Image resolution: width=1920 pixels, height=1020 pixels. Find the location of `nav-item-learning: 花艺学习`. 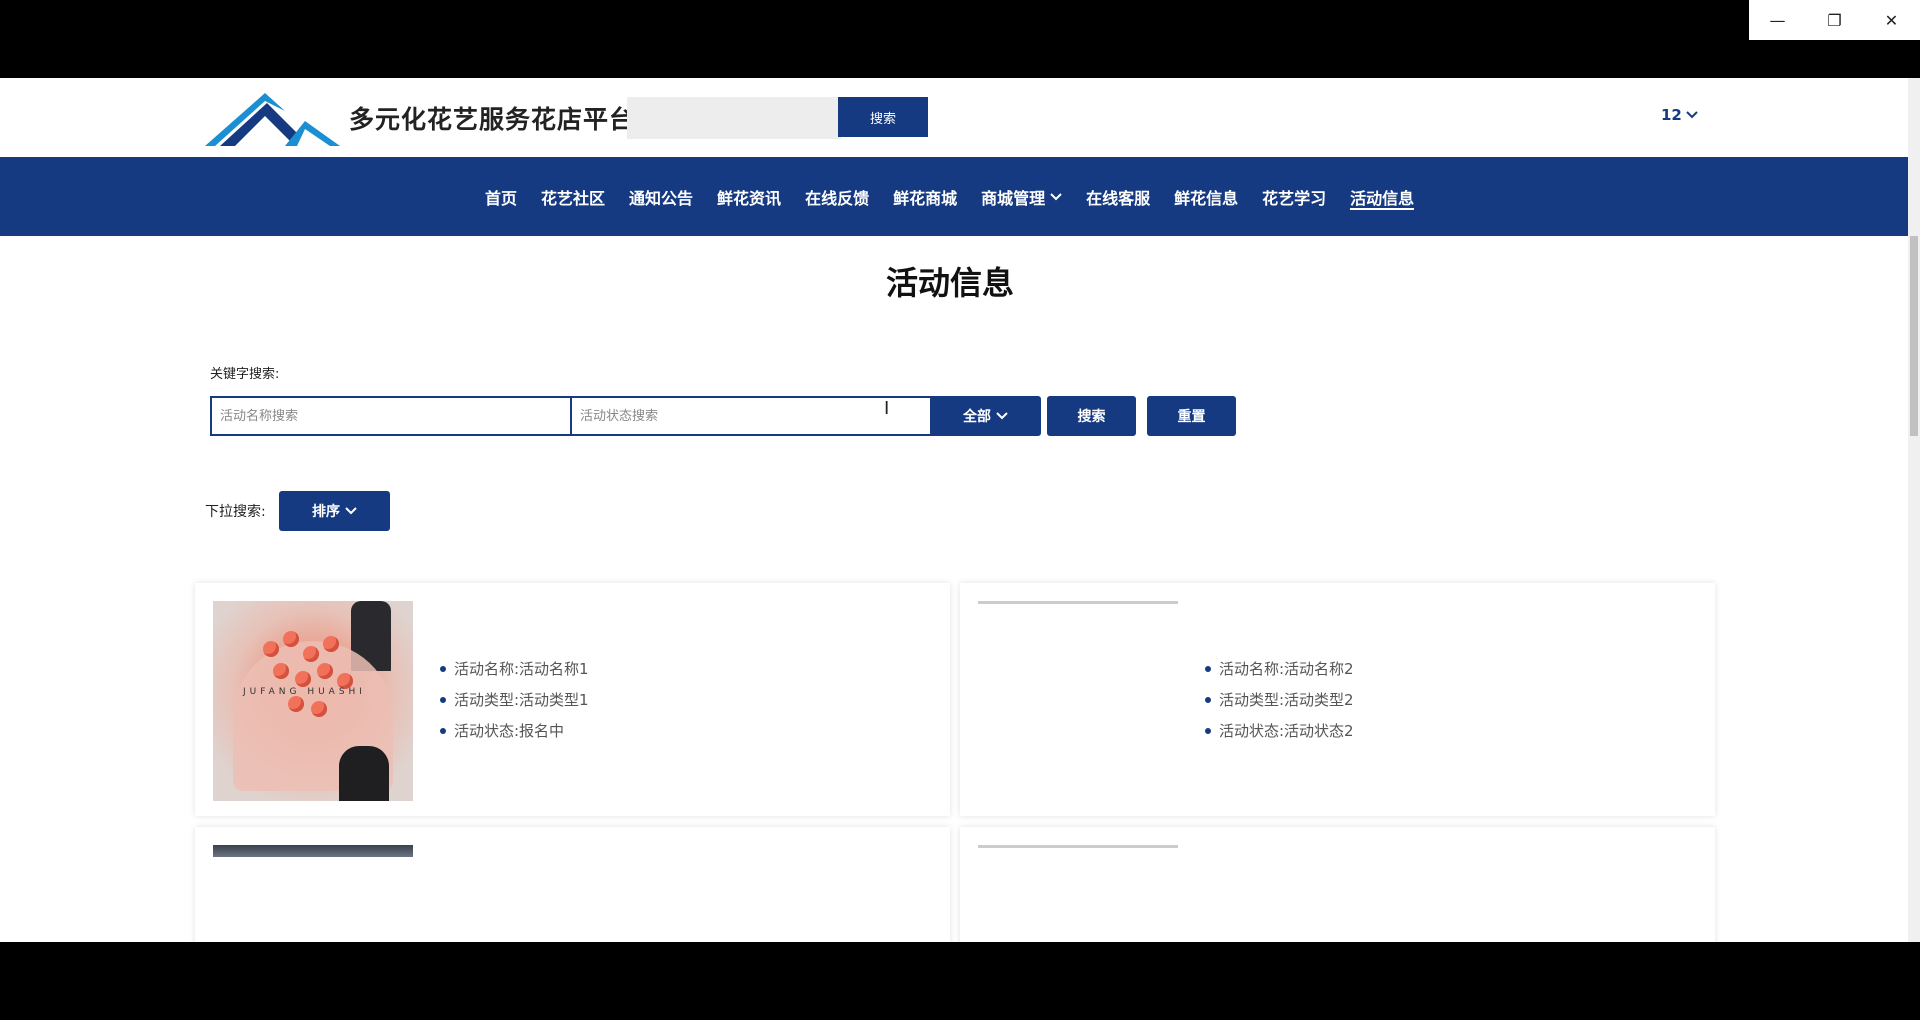

nav-item-learning: 花艺学习 is located at coordinates (1294, 196).